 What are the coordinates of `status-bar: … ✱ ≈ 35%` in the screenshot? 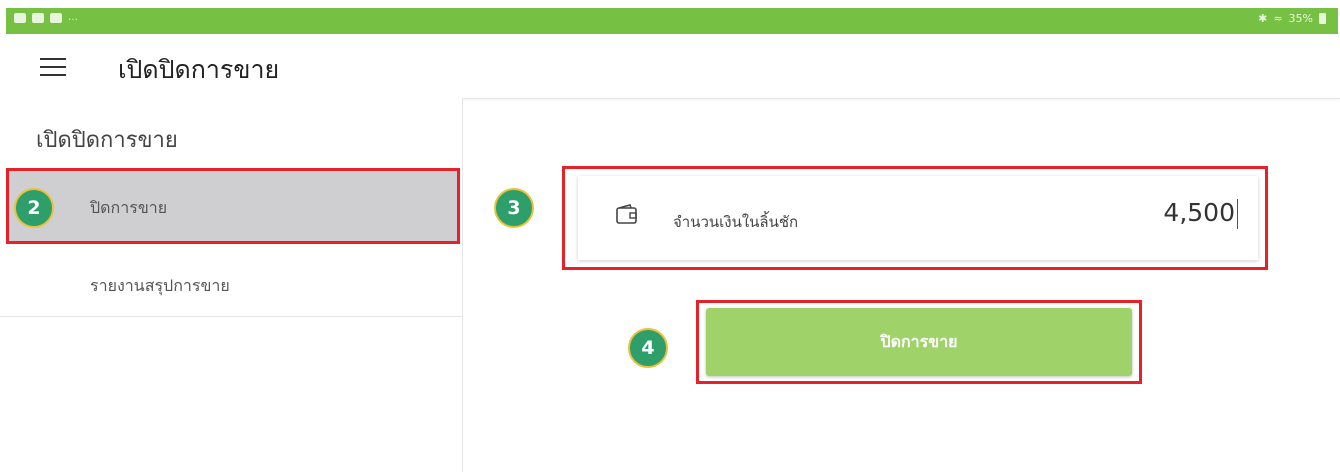 It's located at (670, 18).